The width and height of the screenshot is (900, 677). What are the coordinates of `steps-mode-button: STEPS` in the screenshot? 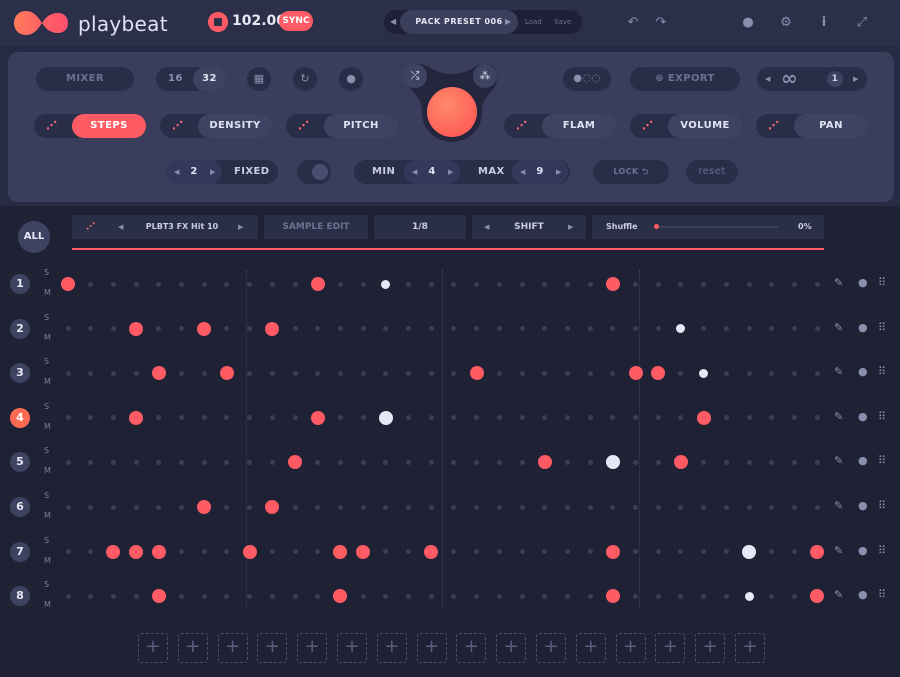 It's located at (109, 126).